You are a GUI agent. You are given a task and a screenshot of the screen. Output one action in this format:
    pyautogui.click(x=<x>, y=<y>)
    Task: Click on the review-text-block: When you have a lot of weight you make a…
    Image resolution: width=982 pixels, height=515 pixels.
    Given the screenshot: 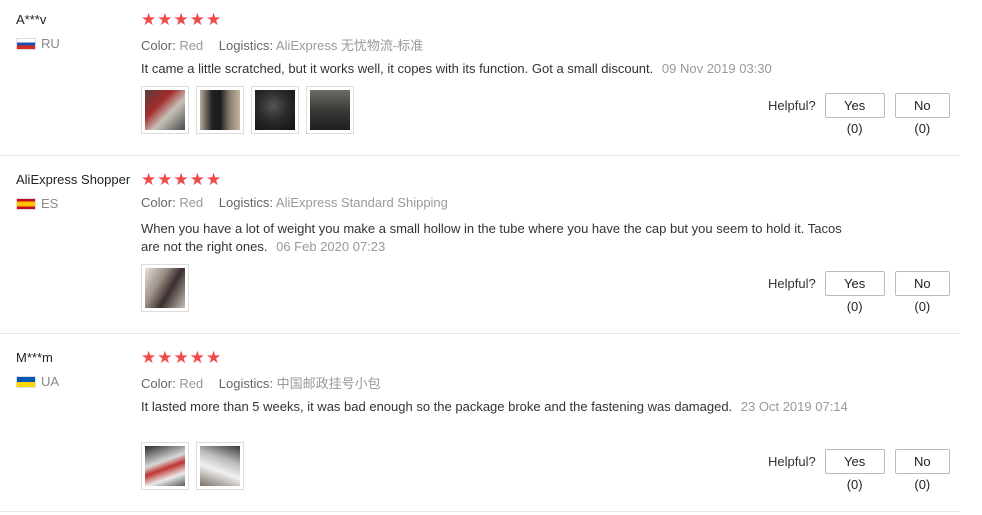 What is the action you would take?
    pyautogui.click(x=496, y=238)
    